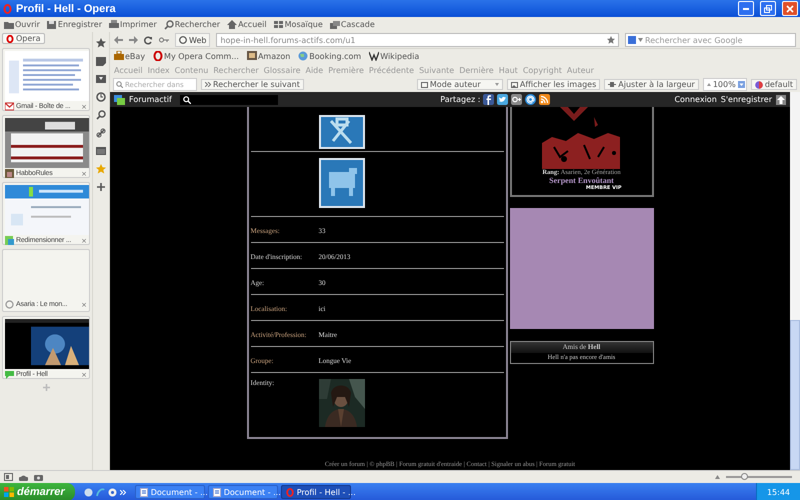  Describe the element at coordinates (724, 84) in the screenshot. I see `zoom-field: 100%` at that location.